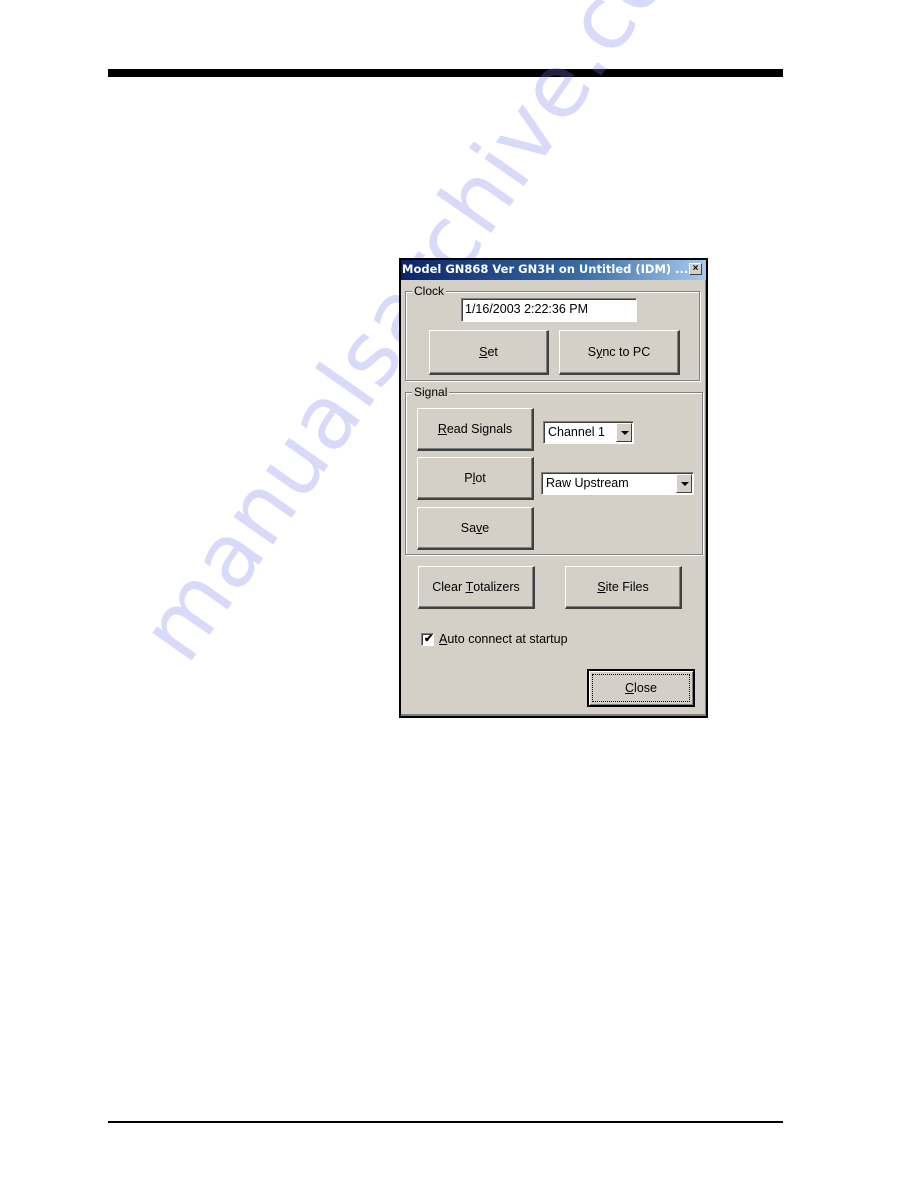  What do you see at coordinates (486, 528) in the screenshot?
I see `save-label-post: e` at bounding box center [486, 528].